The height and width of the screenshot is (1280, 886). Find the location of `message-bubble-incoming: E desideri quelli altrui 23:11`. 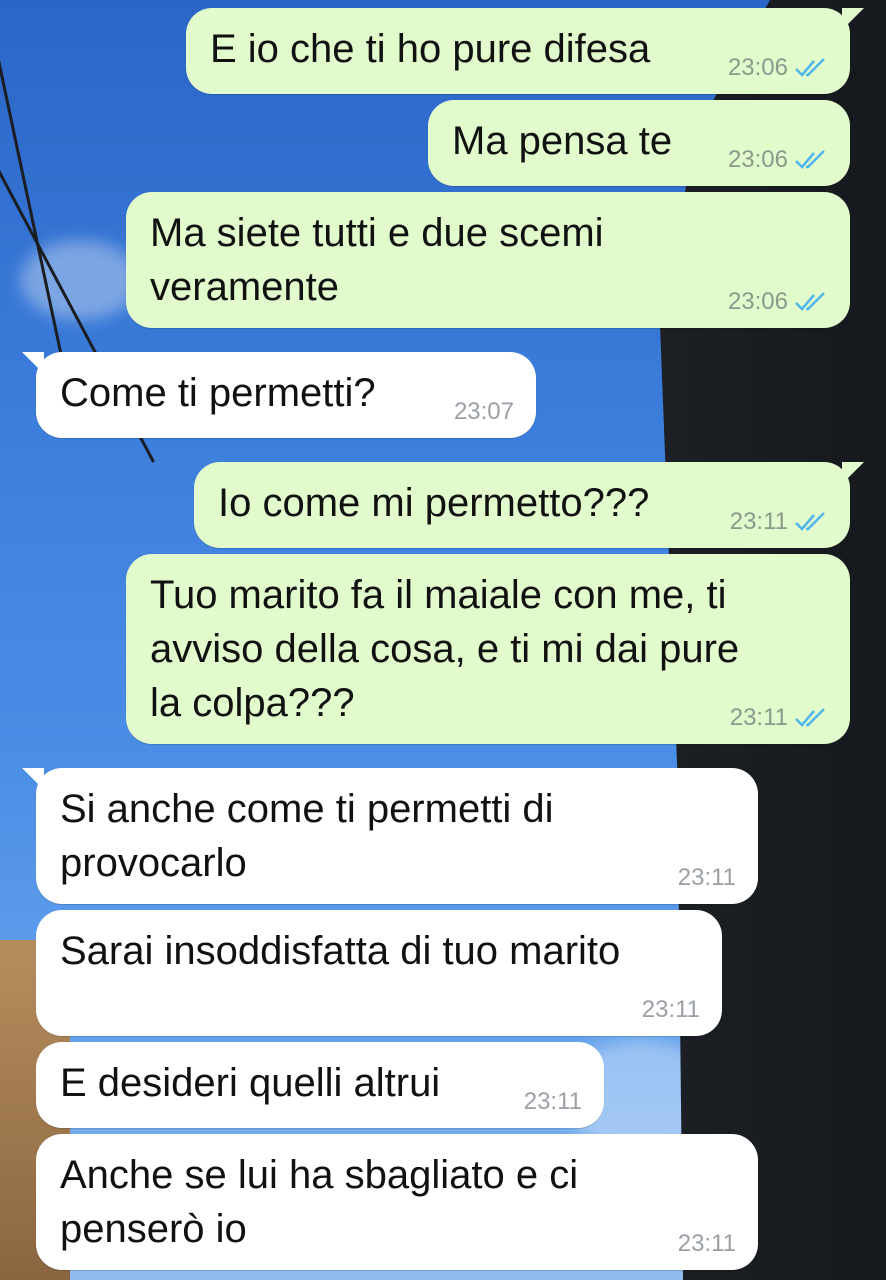

message-bubble-incoming: E desideri quelli altrui 23:11 is located at coordinates (320, 1085).